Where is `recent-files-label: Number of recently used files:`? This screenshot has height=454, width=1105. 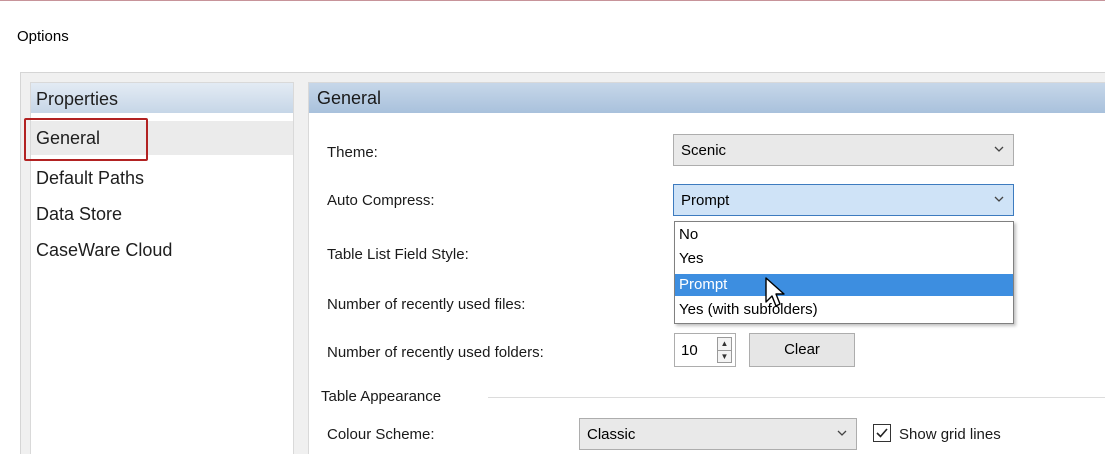 recent-files-label: Number of recently used files: is located at coordinates (426, 304).